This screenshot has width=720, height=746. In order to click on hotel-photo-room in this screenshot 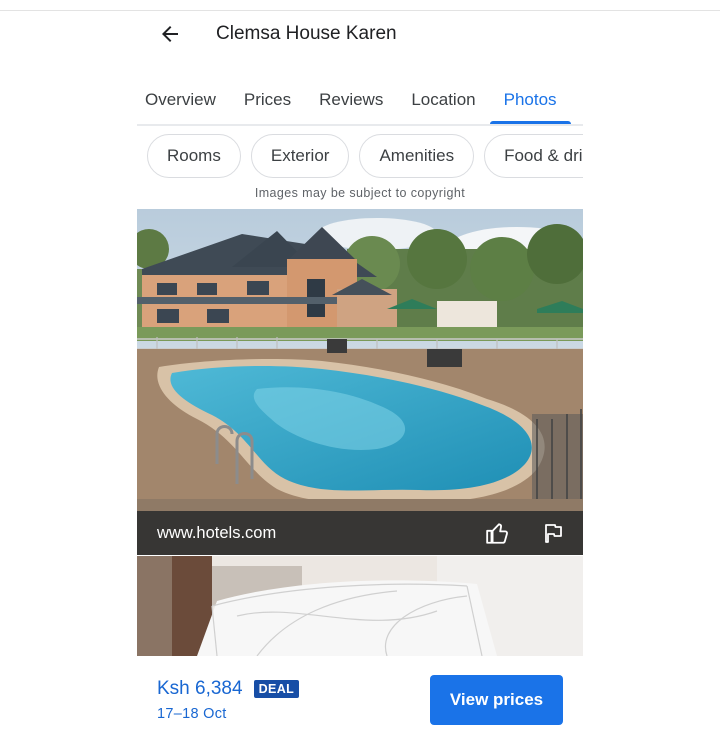, I will do `click(360, 606)`.